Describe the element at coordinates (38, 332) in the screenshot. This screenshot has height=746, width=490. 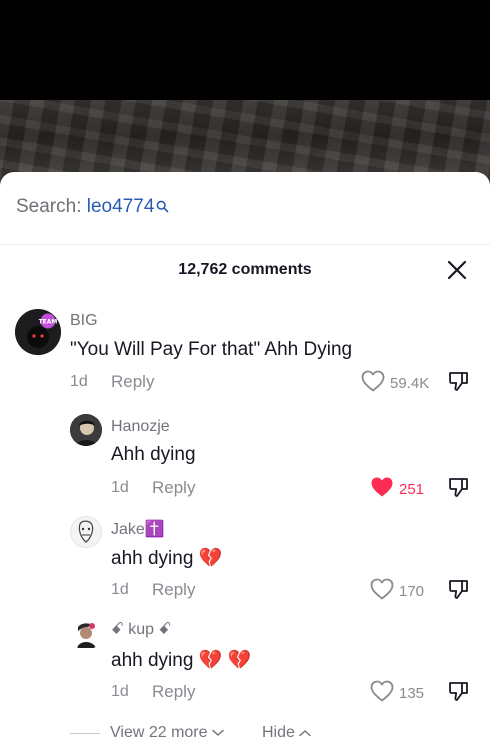
I see `avatar: TEAM` at that location.